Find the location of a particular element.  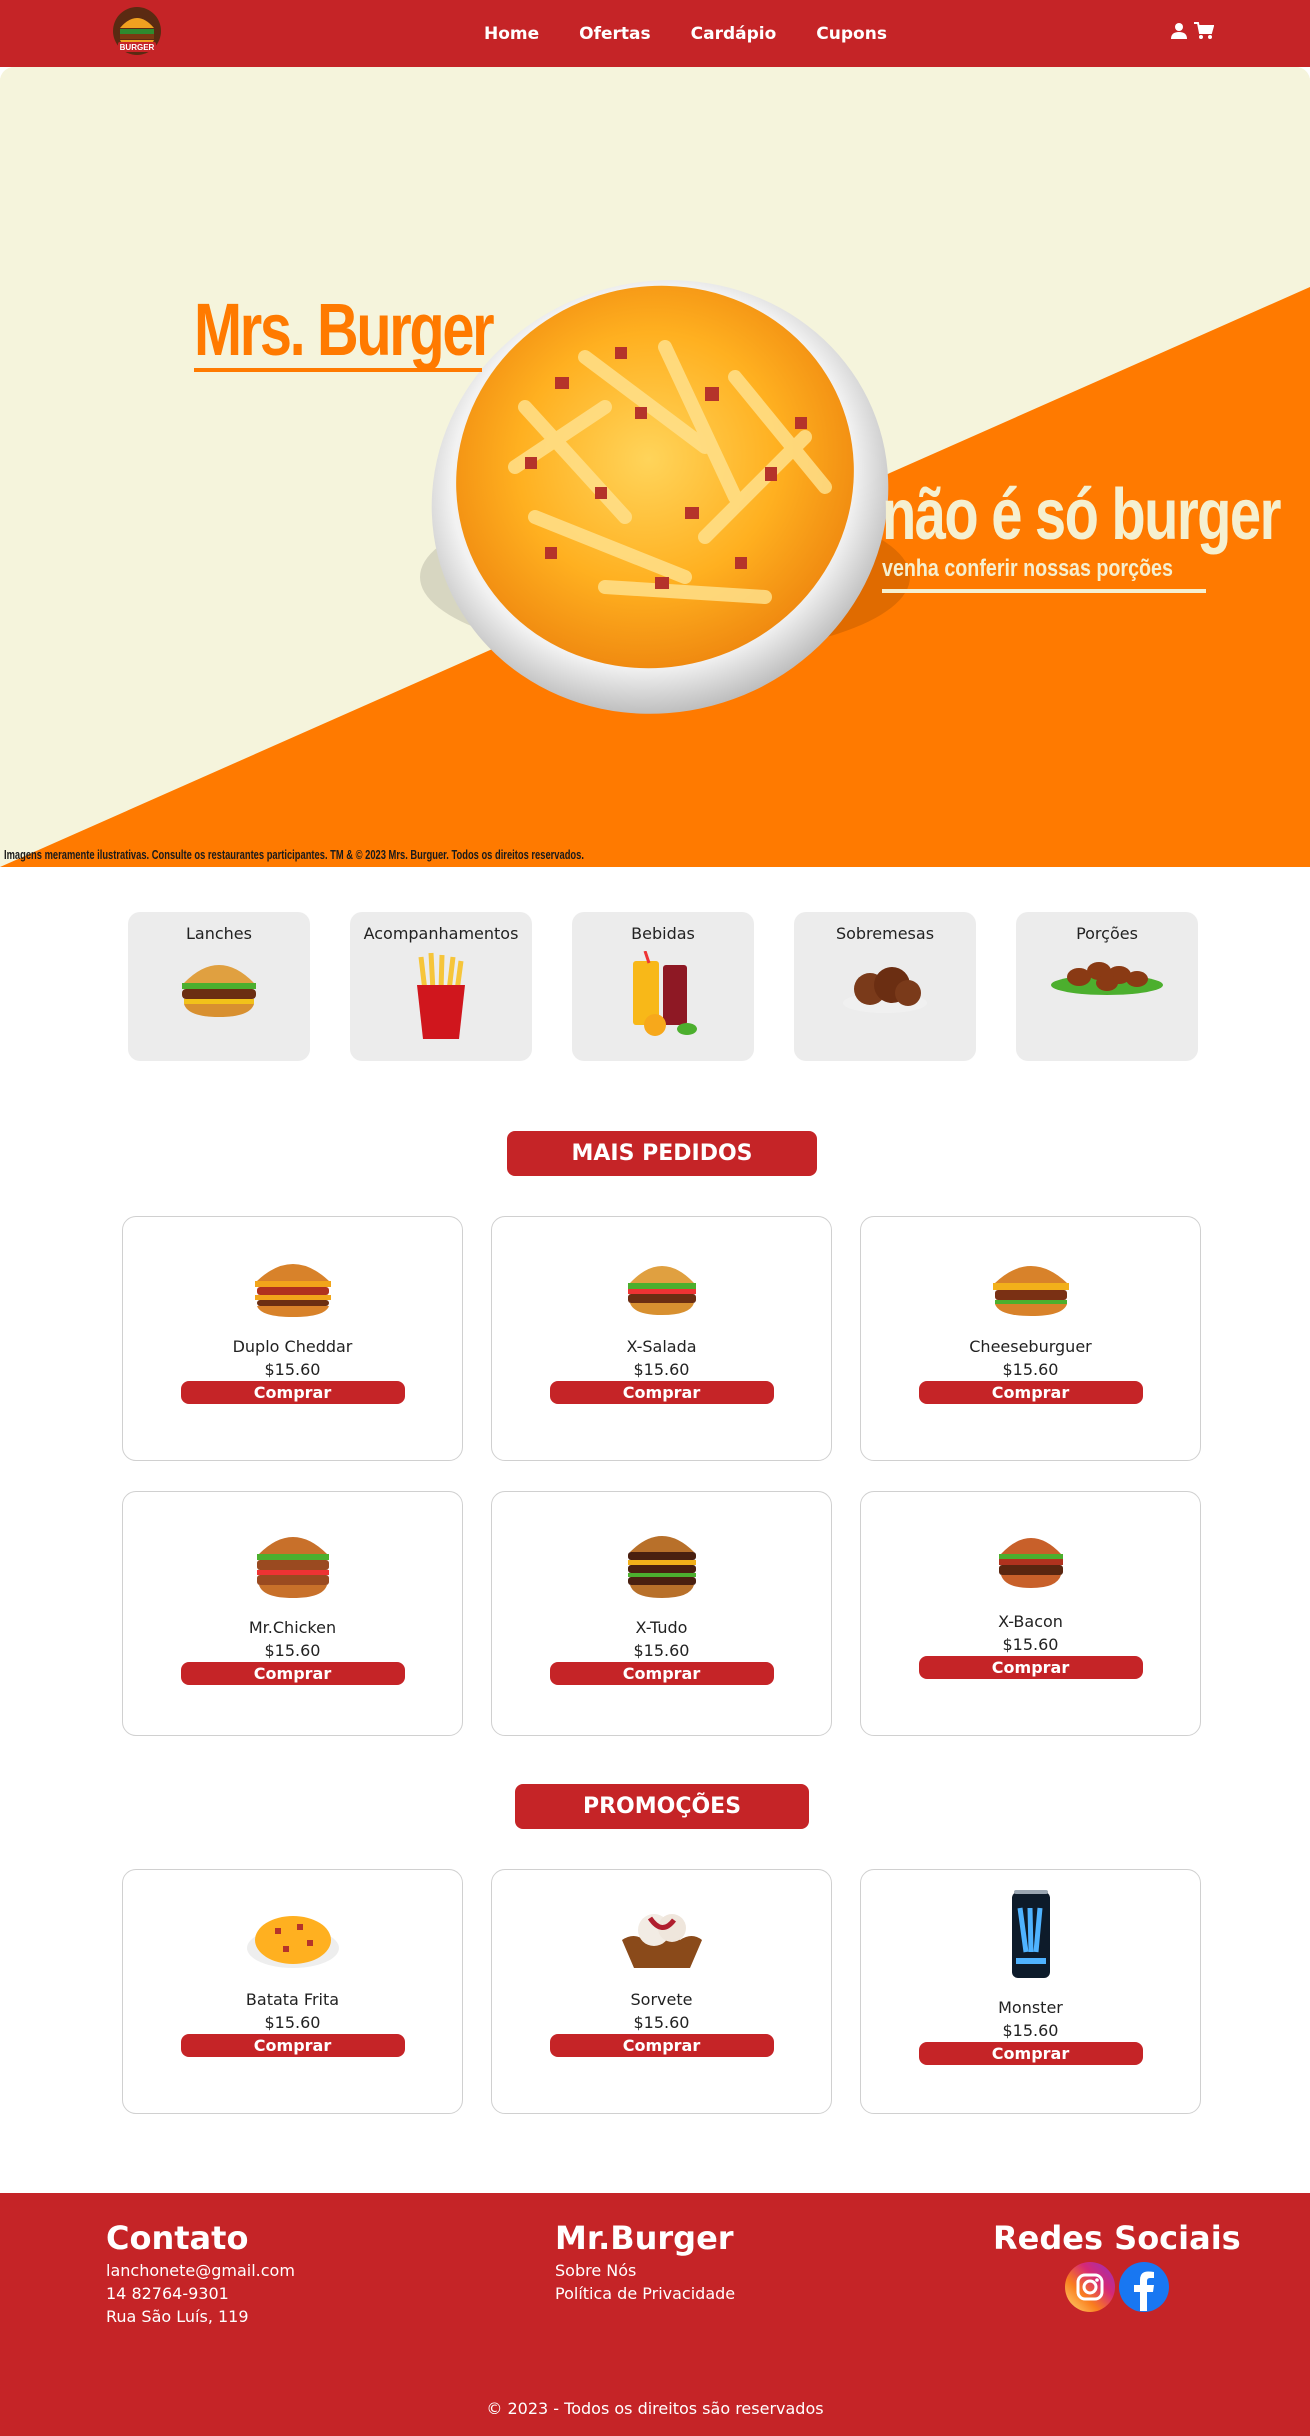

footer-phone: 14 82764-9301 is located at coordinates (167, 2293).